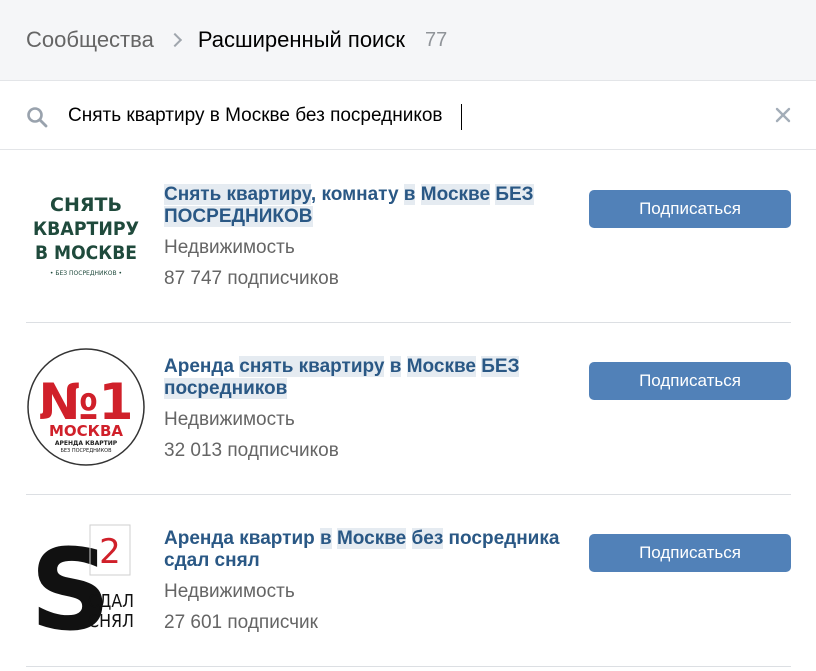 This screenshot has width=816, height=671. Describe the element at coordinates (783, 115) in the screenshot. I see `close-icon` at that location.